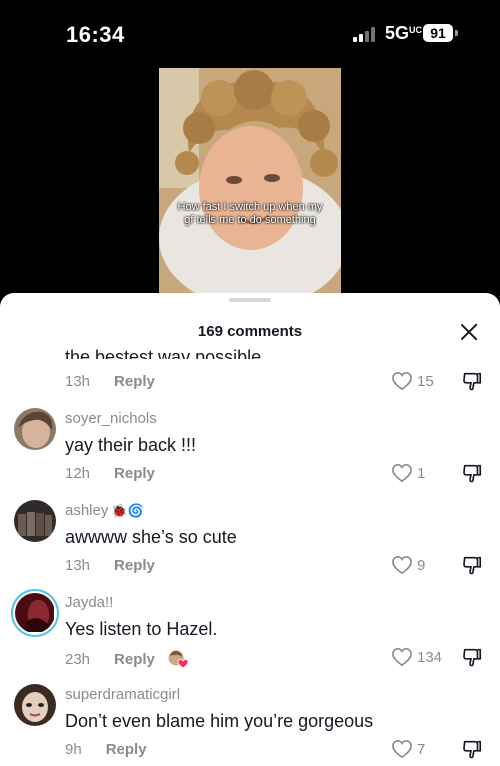 This screenshot has width=500, height=766. What do you see at coordinates (95, 34) in the screenshot?
I see `status-time: 16:34` at bounding box center [95, 34].